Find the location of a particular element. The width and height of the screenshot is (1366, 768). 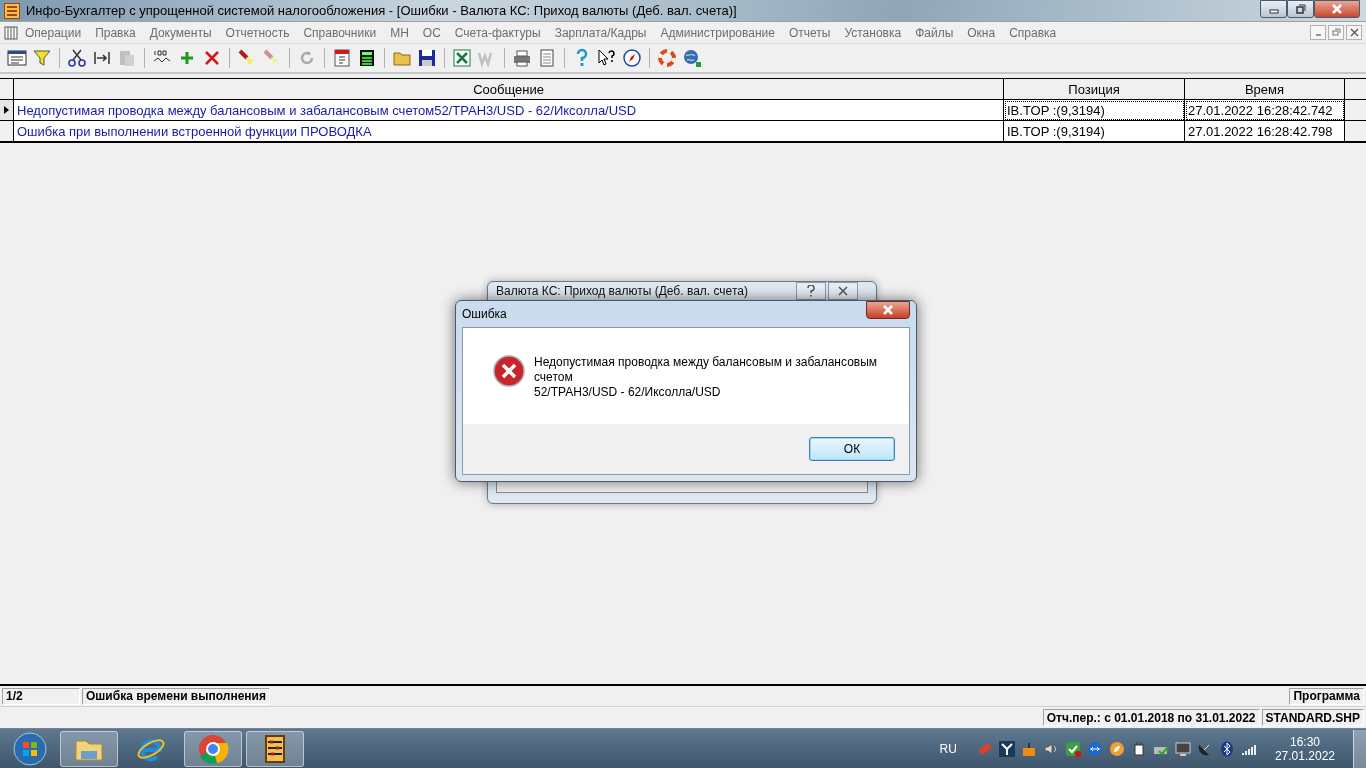

language-indicator: RU is located at coordinates (948, 749).